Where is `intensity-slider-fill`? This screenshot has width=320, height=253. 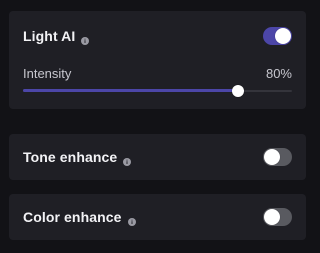 intensity-slider-fill is located at coordinates (131, 90).